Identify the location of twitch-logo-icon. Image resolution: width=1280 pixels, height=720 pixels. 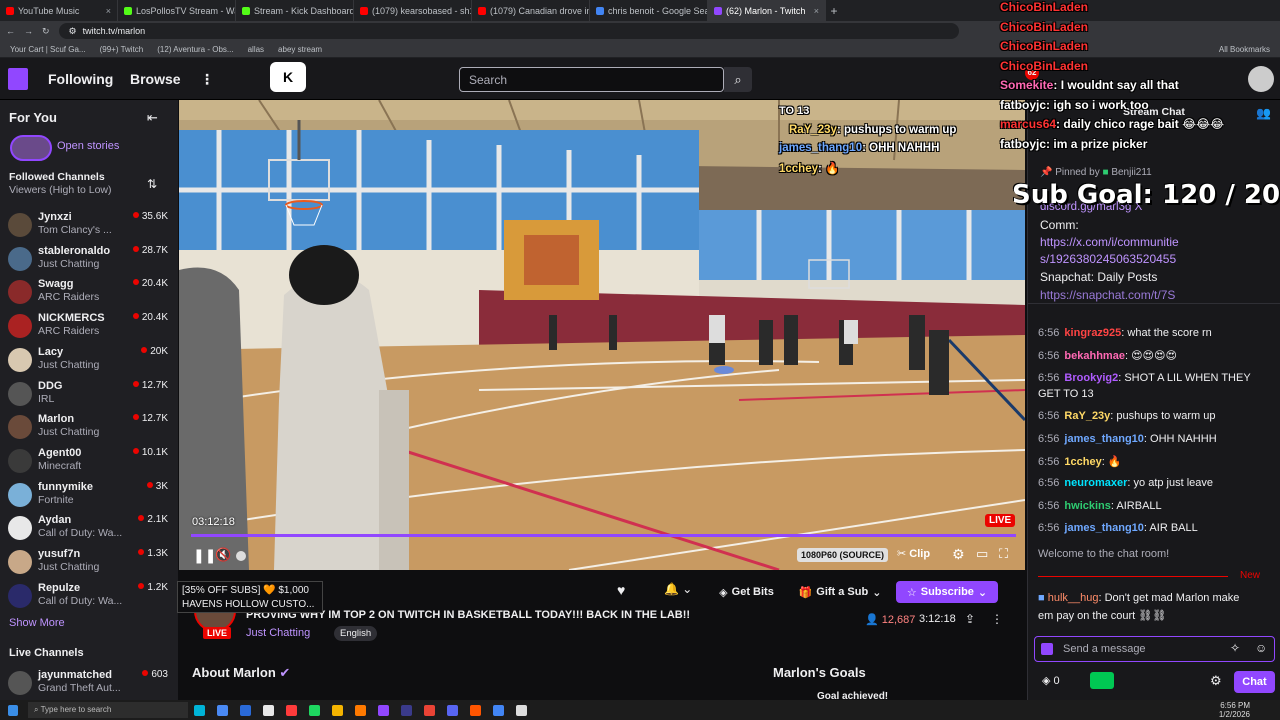
(18, 79).